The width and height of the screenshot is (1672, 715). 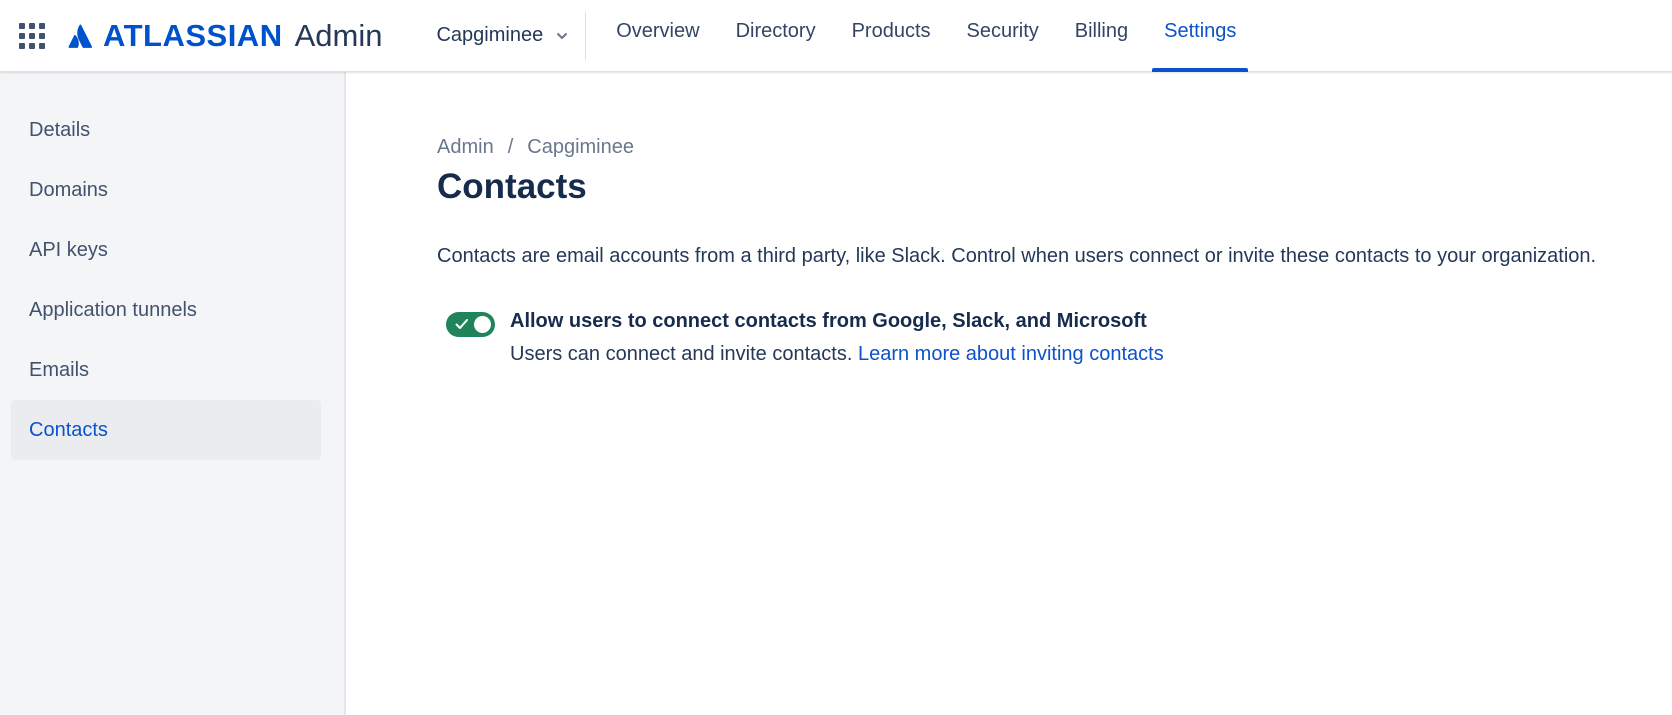 I want to click on nav-directory: Directory, so click(x=776, y=36).